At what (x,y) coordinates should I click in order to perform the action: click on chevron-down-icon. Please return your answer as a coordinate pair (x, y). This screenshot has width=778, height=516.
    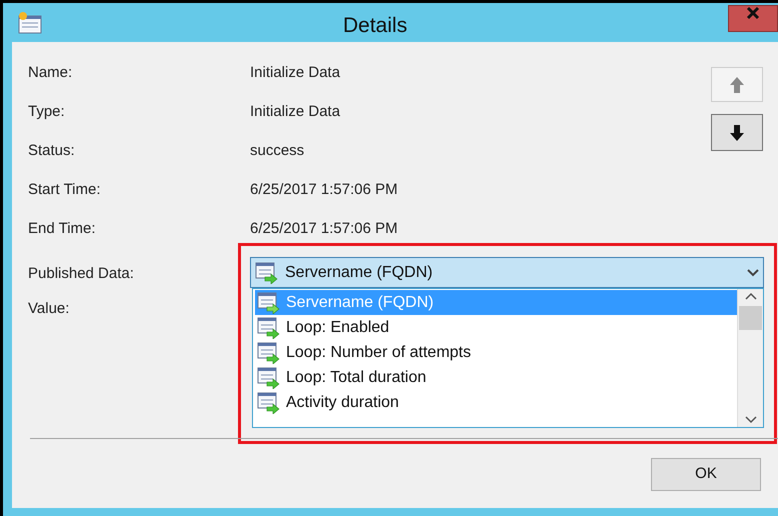
    Looking at the image, I should click on (753, 272).